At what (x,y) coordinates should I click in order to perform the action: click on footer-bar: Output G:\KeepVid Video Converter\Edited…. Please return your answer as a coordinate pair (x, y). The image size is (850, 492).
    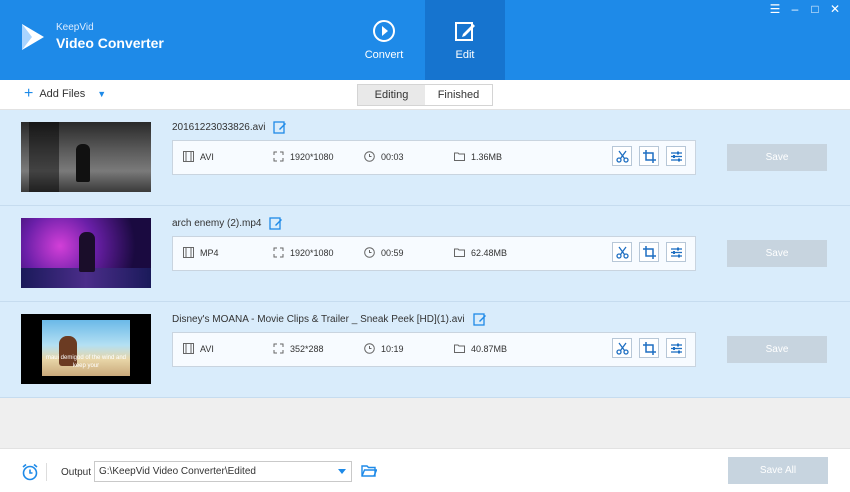
    Looking at the image, I should click on (425, 470).